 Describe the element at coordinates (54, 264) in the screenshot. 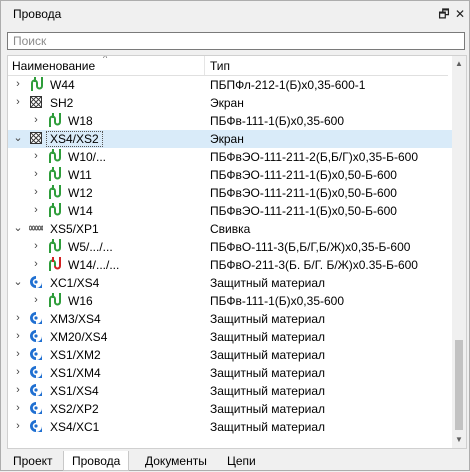

I see `wire-red-icon` at that location.